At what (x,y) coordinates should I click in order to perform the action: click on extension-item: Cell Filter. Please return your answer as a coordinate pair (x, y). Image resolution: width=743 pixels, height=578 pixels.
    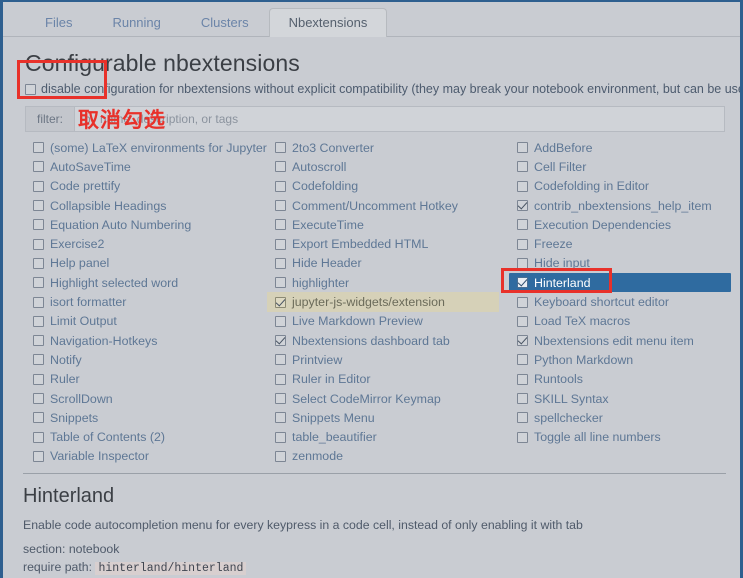
    Looking at the image, I should click on (624, 166).